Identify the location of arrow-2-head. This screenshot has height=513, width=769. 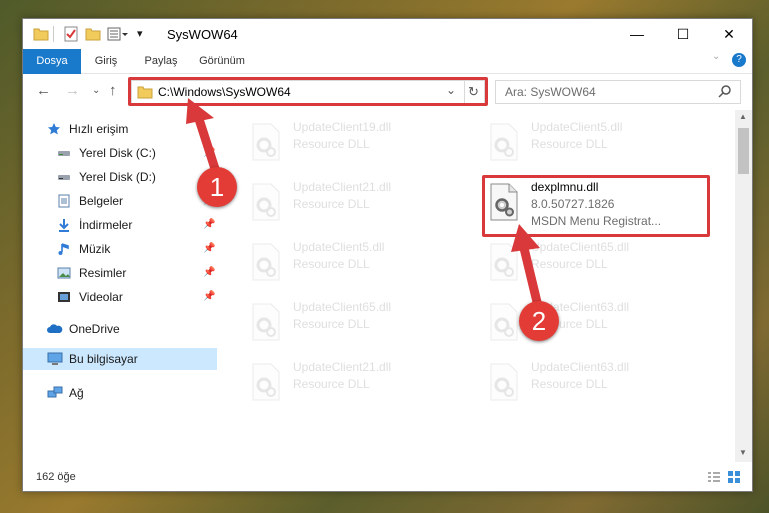
(525, 238).